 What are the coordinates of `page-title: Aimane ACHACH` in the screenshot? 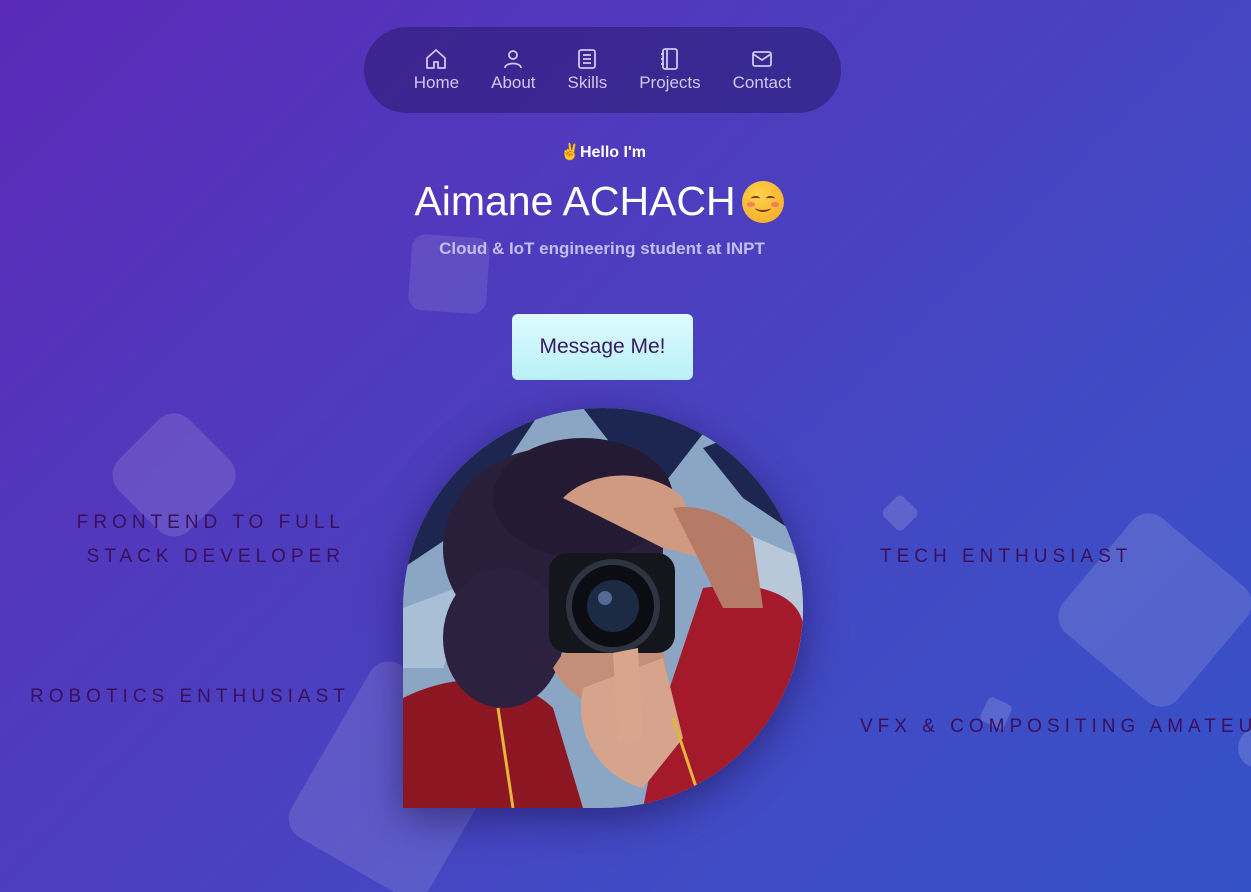 It's located at (599, 201).